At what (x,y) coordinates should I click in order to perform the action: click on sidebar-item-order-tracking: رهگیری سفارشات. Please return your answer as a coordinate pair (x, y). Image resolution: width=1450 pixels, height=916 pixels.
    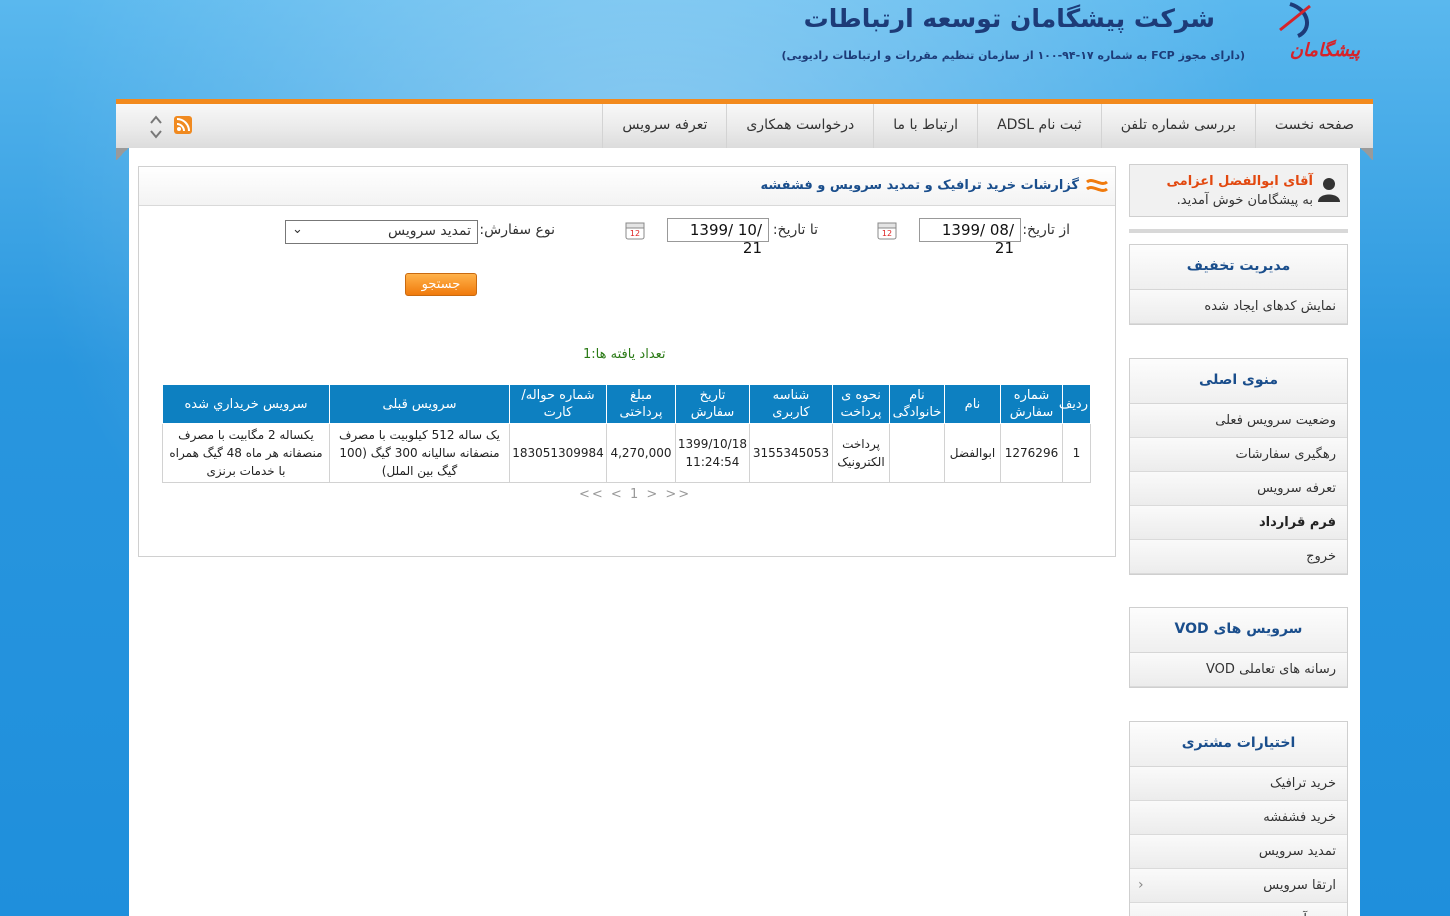
    Looking at the image, I should click on (1238, 455).